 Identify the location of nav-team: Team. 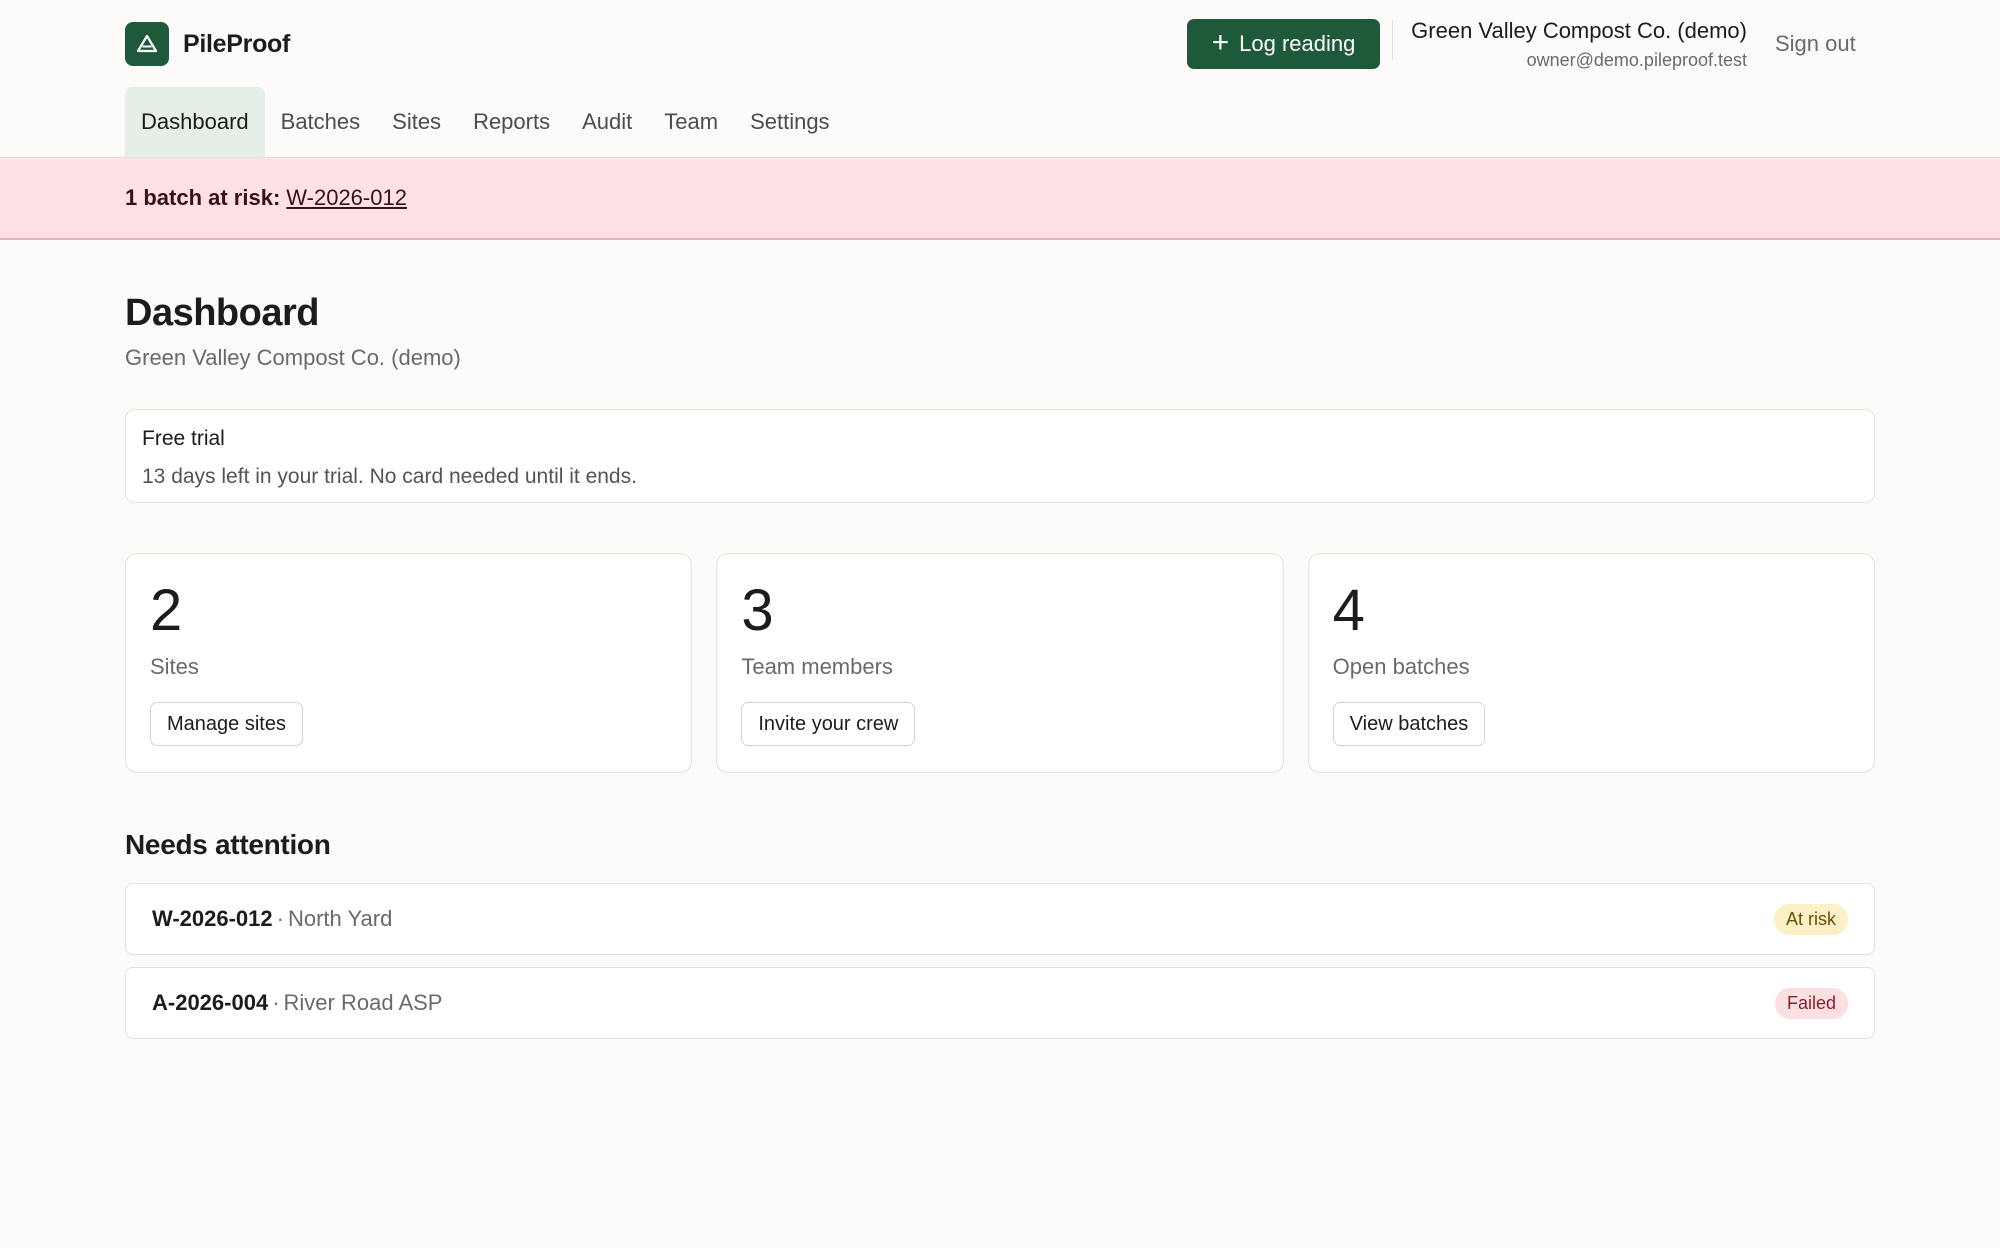
(691, 122).